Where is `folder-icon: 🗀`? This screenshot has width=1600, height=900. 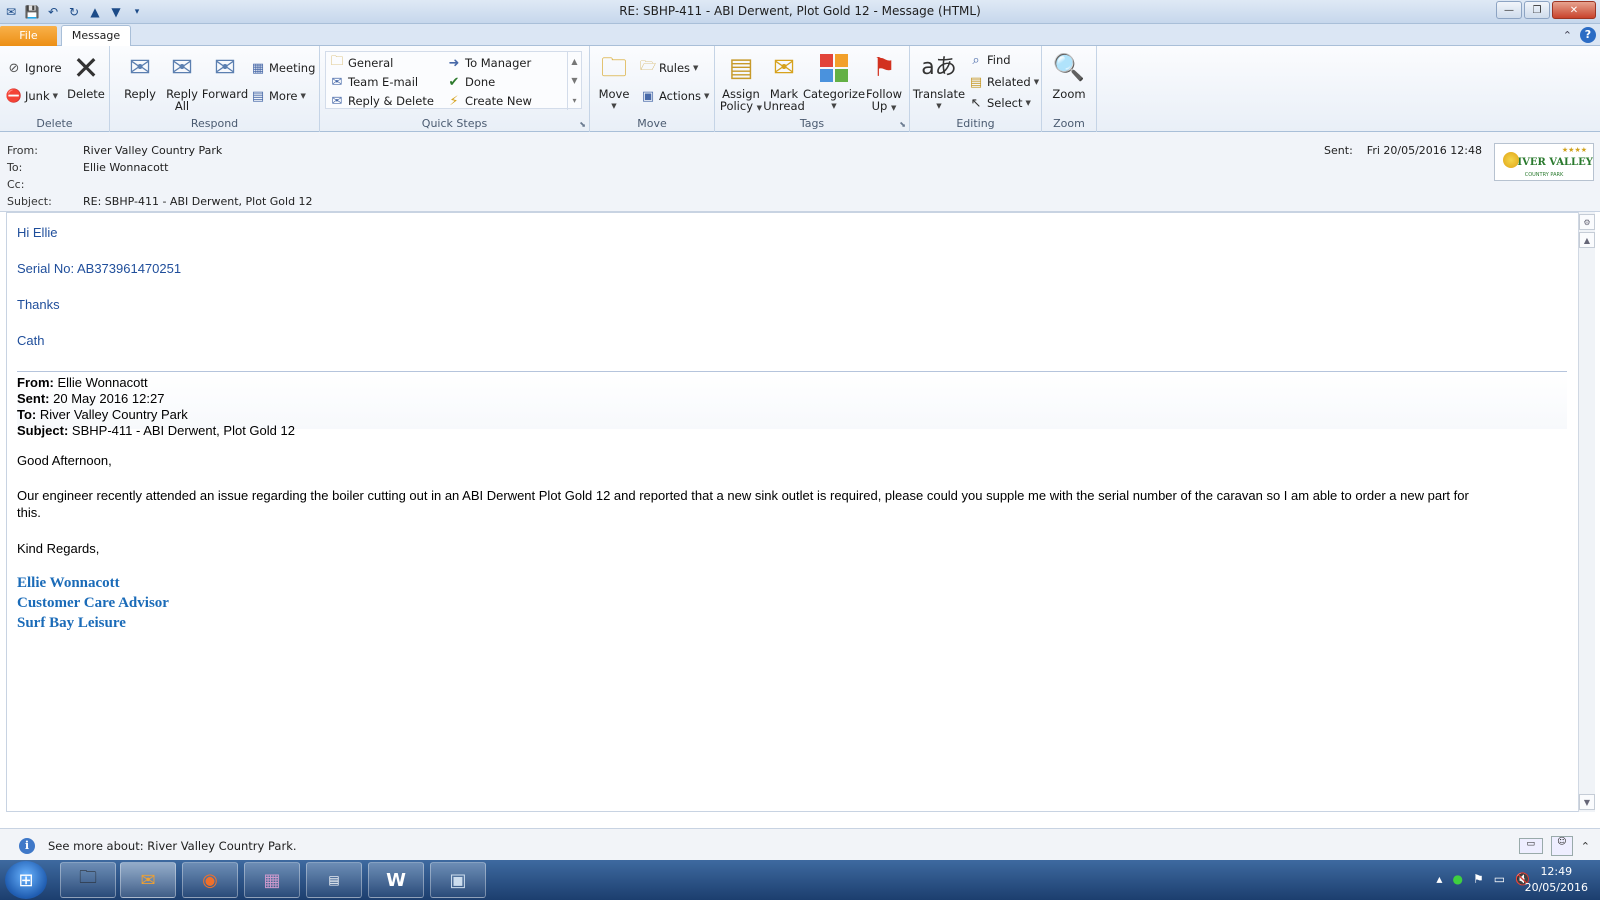
folder-icon: 🗀 is located at coordinates (88, 877).